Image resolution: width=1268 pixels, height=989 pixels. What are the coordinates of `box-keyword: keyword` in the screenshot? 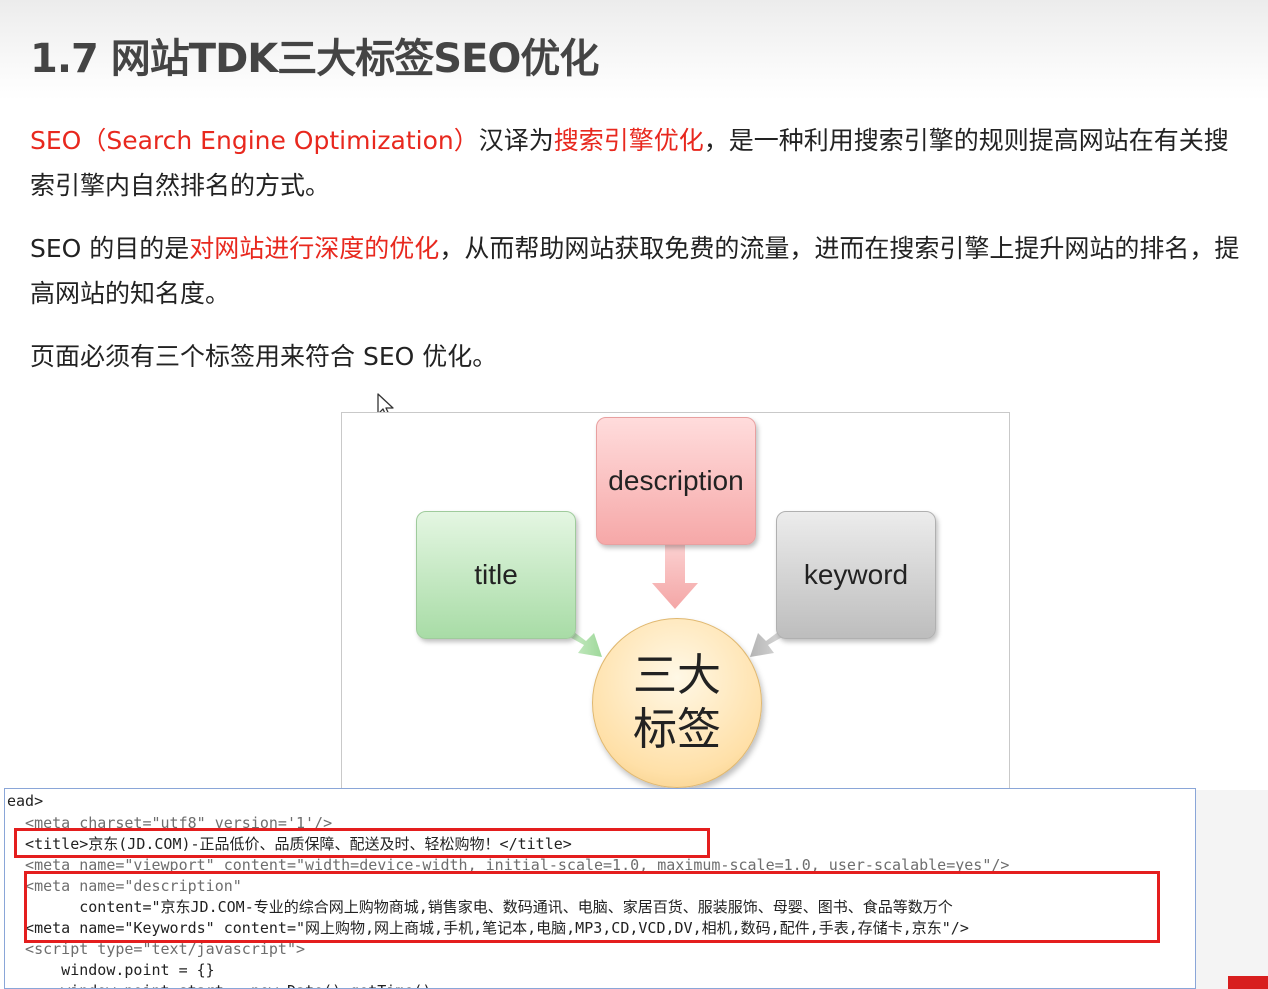 It's located at (856, 575).